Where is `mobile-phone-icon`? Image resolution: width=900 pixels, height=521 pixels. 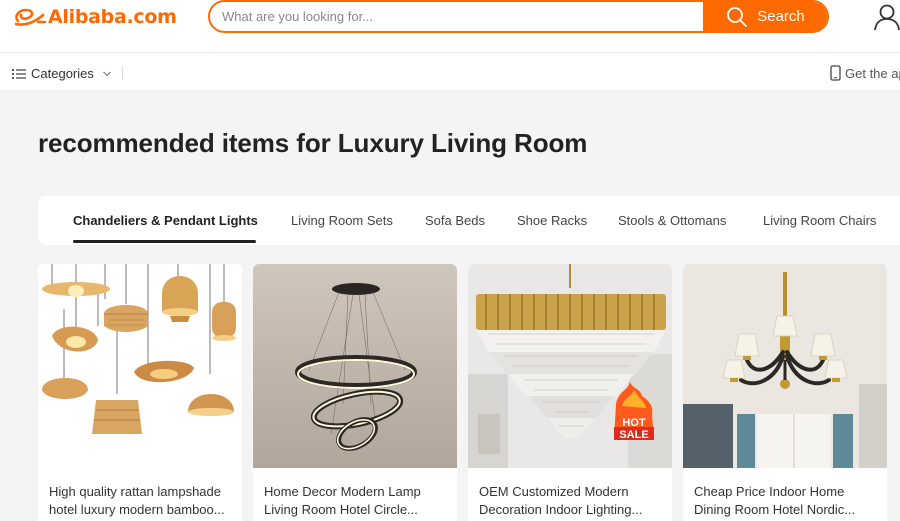
mobile-phone-icon is located at coordinates (835, 73).